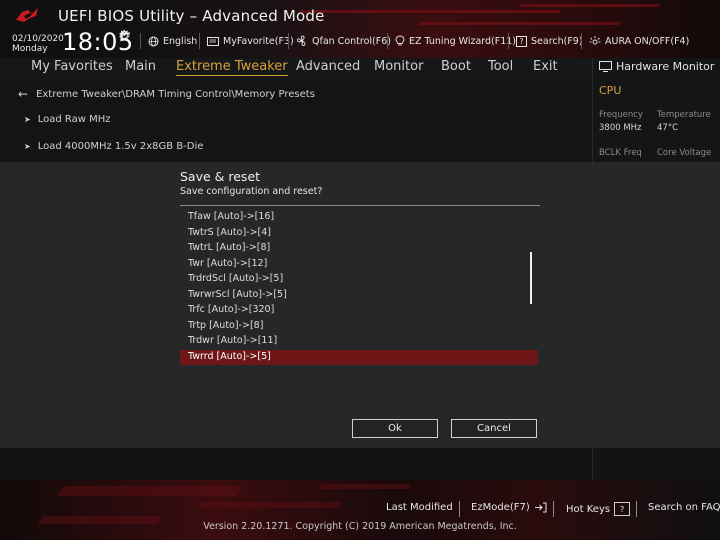 This screenshot has width=720, height=540. What do you see at coordinates (232, 67) in the screenshot?
I see `menu-extreme-tweaker: Extreme Tweaker` at bounding box center [232, 67].